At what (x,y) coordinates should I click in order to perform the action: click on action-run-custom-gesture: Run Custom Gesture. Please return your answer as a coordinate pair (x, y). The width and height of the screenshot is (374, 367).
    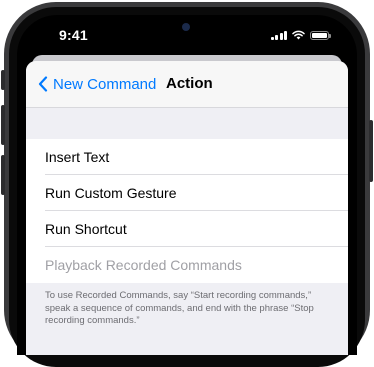
    Looking at the image, I should click on (187, 193).